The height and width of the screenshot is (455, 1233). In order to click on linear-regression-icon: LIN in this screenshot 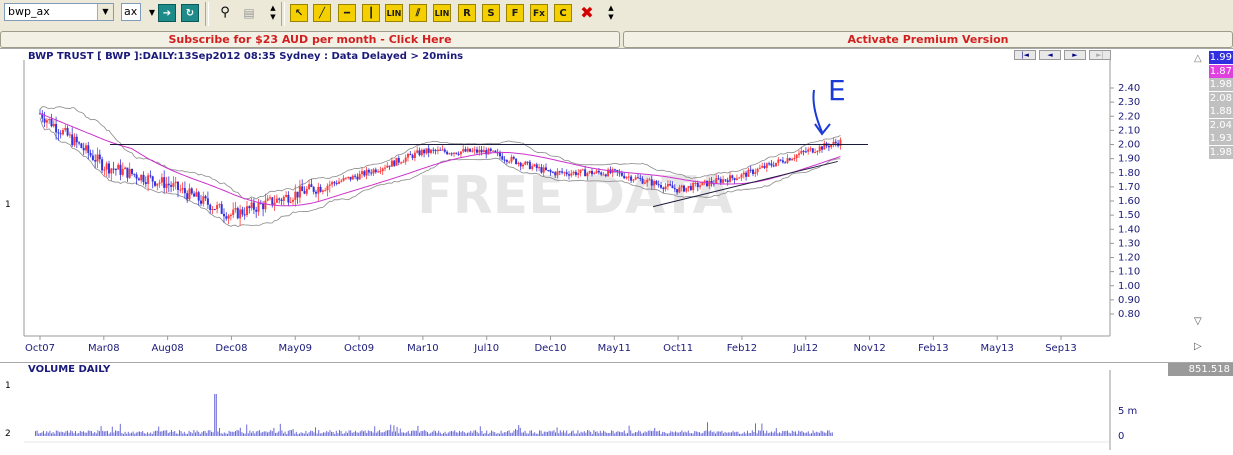, I will do `click(394, 13)`.